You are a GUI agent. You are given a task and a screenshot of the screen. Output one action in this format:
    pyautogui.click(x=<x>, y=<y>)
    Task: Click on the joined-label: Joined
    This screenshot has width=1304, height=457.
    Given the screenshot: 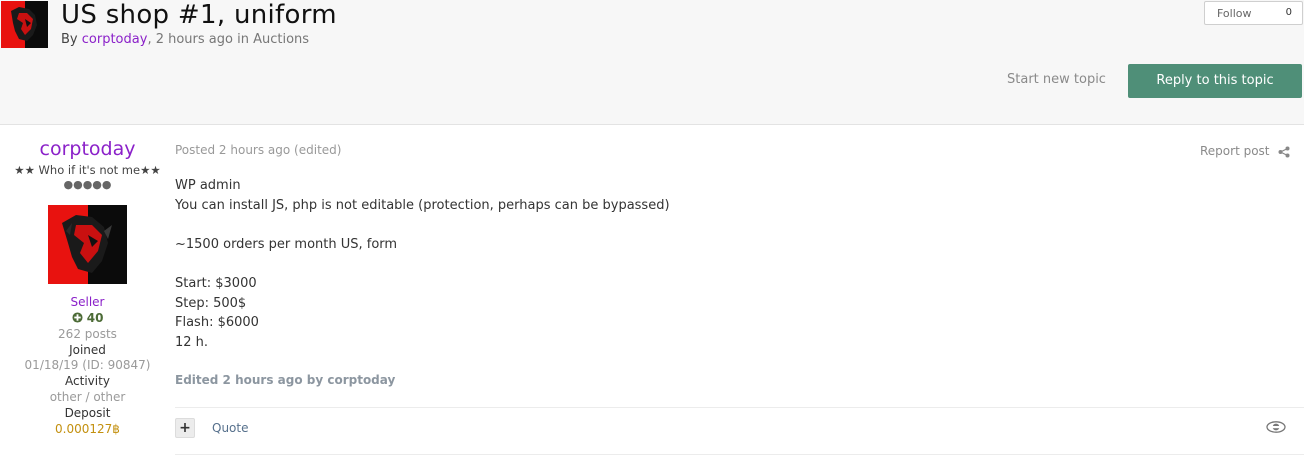 What is the action you would take?
    pyautogui.click(x=87, y=350)
    